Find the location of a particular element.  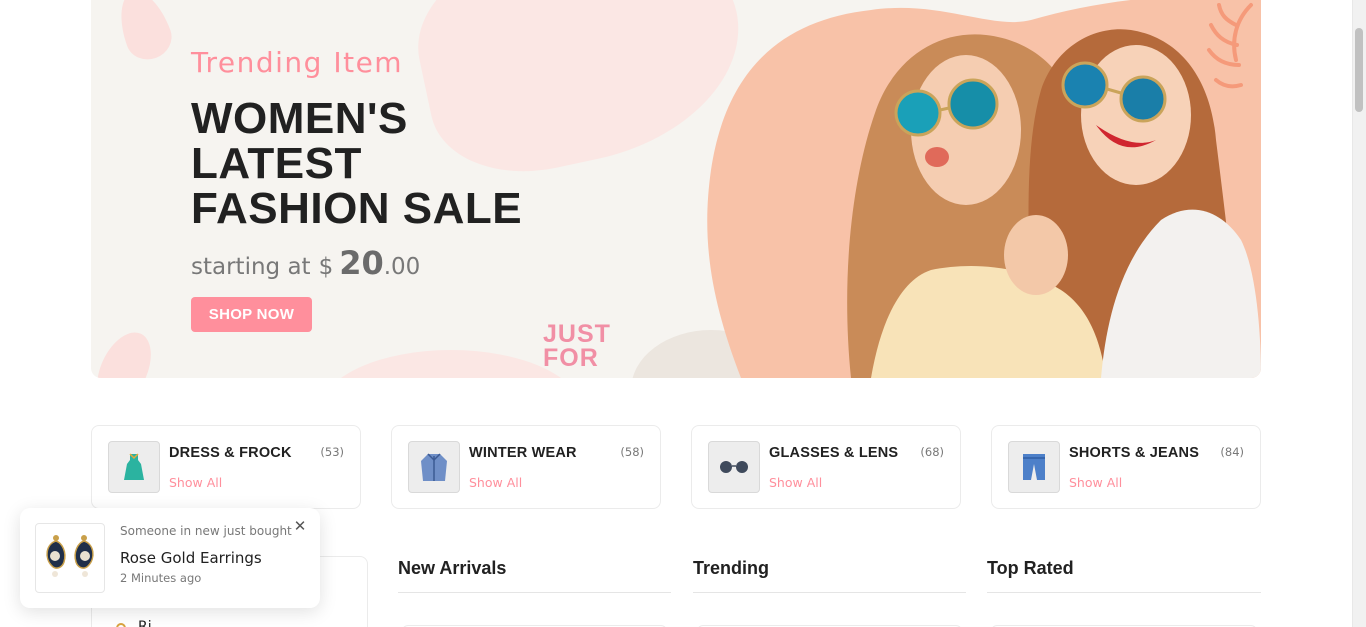

category-title: SHORTS & JEANS is located at coordinates (1134, 453).